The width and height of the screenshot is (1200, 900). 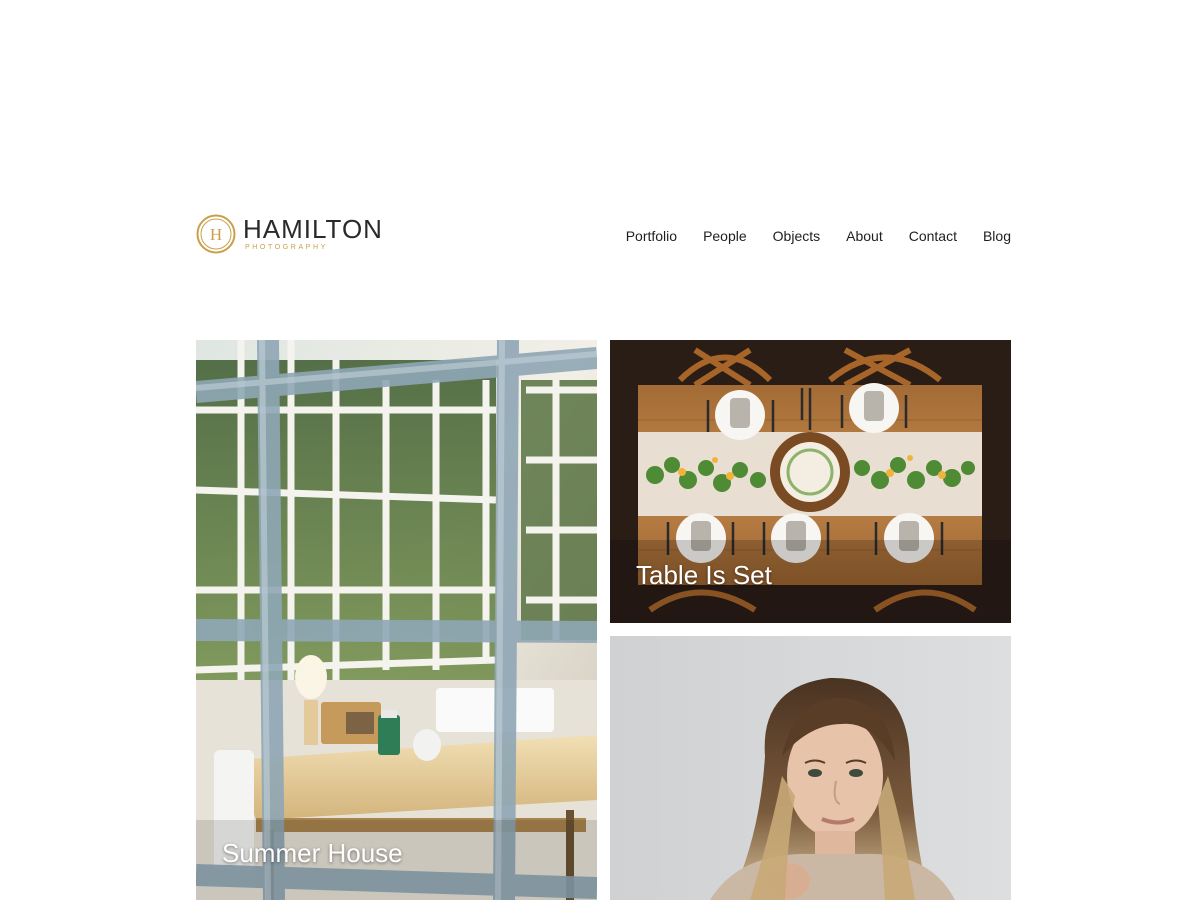 What do you see at coordinates (725, 236) in the screenshot?
I see `nav-item-people: People` at bounding box center [725, 236].